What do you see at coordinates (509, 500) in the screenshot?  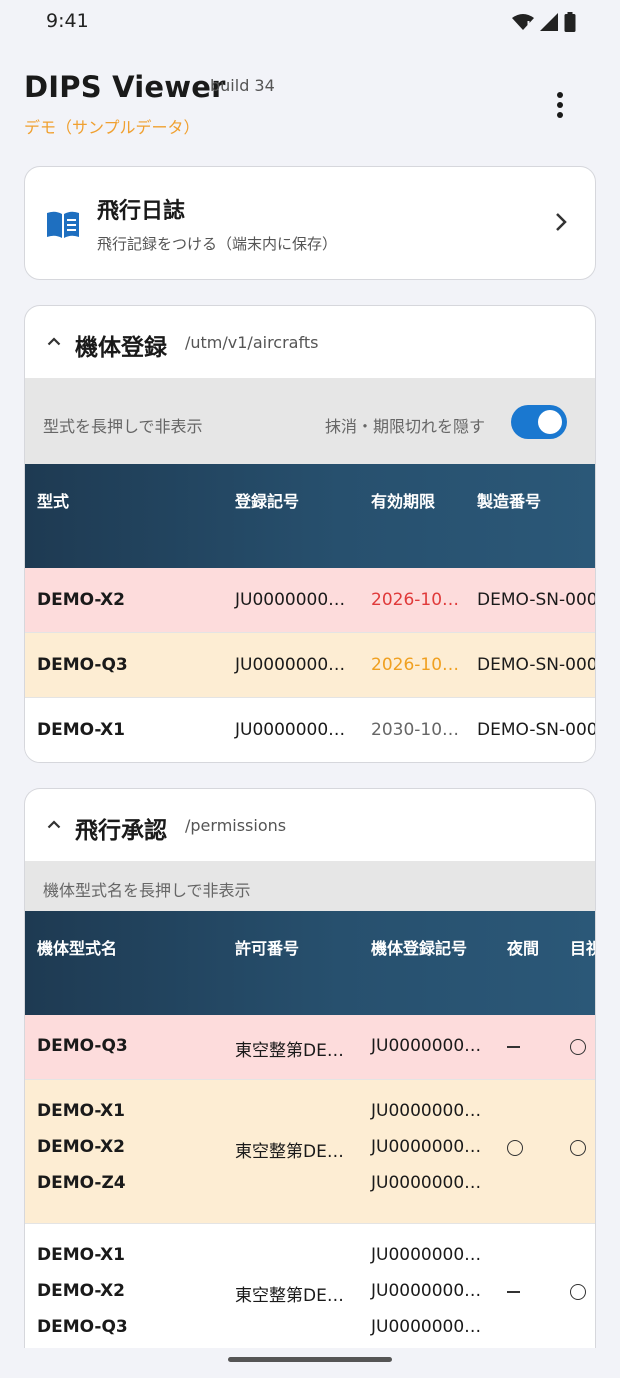 I see `col-serial: 製造番号` at bounding box center [509, 500].